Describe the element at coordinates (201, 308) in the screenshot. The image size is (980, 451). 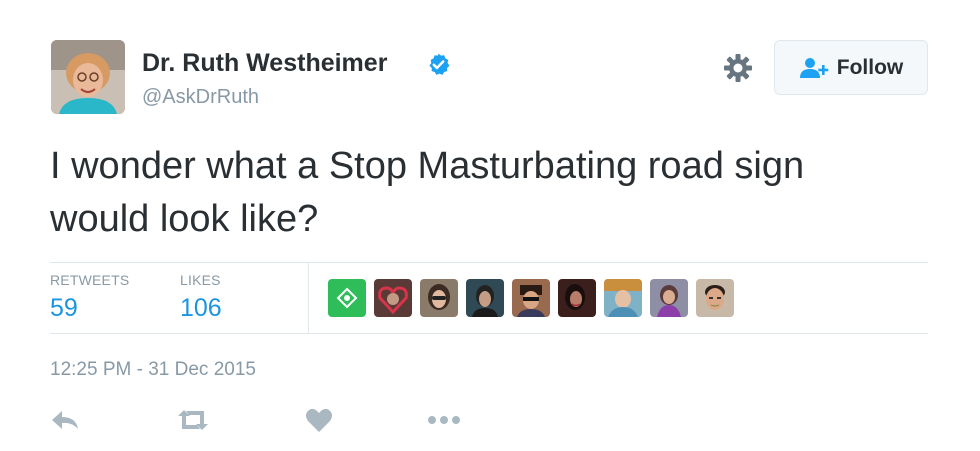
I see `likes-count: 106` at that location.